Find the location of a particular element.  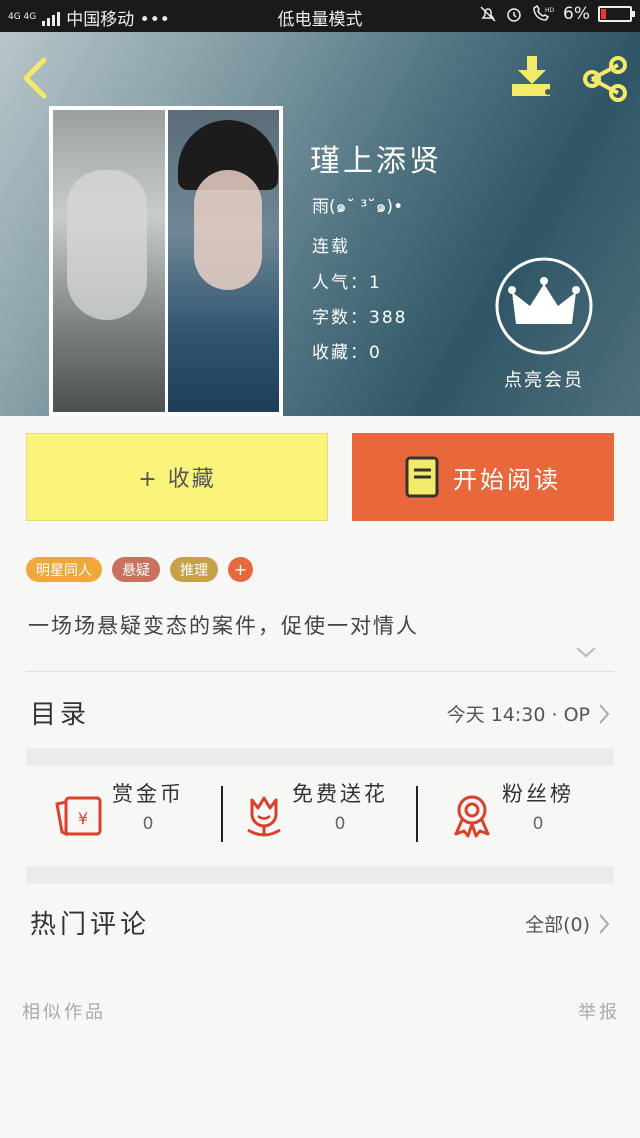

red-envelope-icon: ¥ is located at coordinates (78, 816).